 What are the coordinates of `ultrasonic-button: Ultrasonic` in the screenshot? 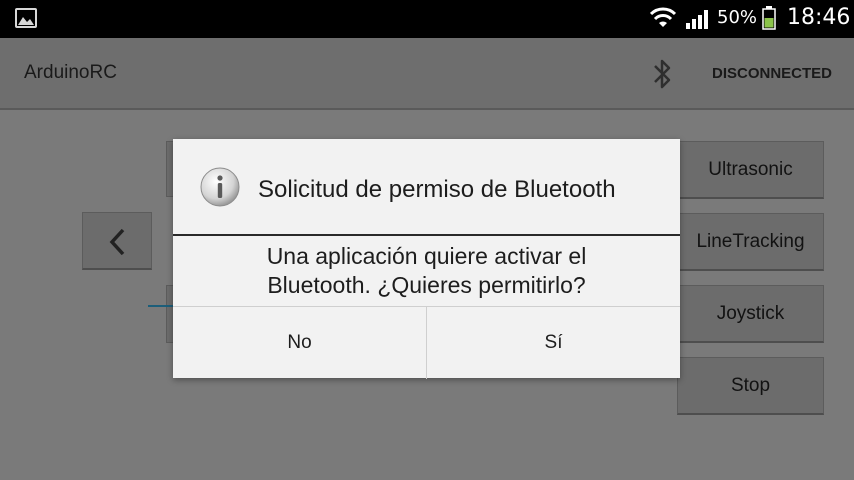 It's located at (750, 170).